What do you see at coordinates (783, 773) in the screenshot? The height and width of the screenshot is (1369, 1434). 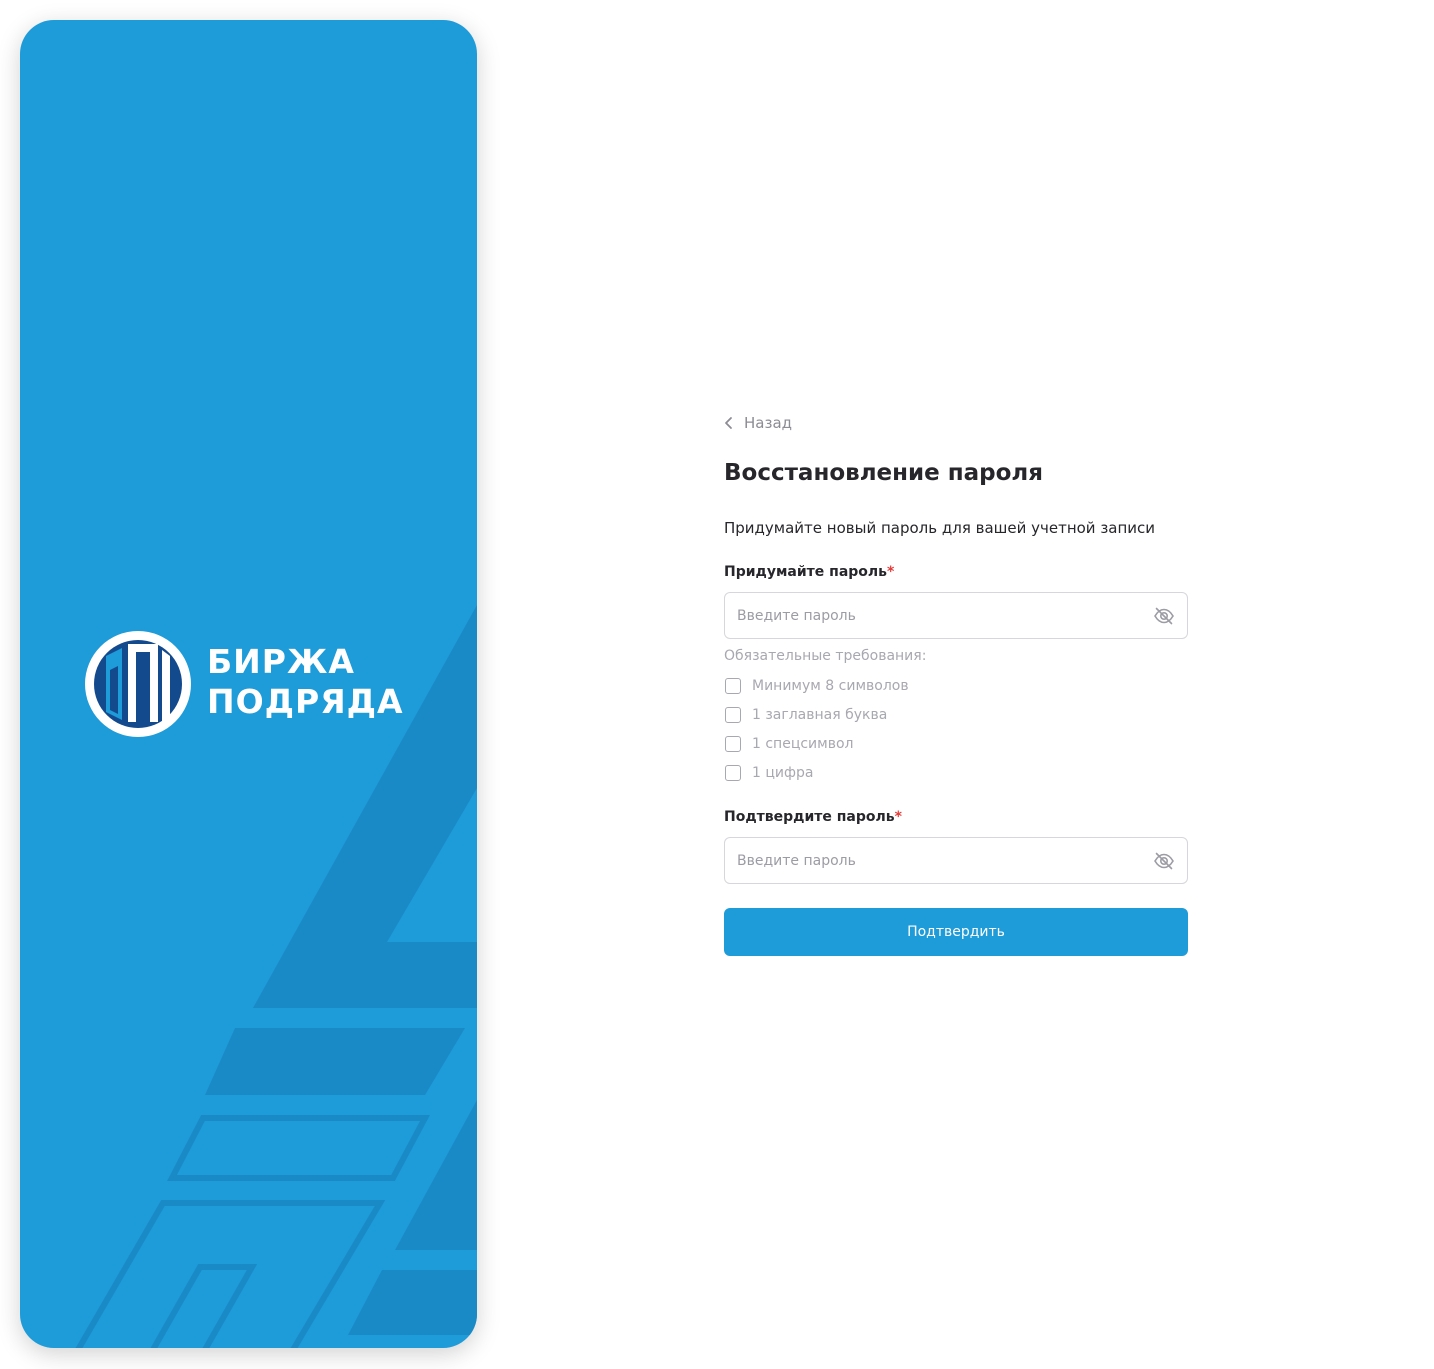 I see `requirement-label: 1 цифра` at bounding box center [783, 773].